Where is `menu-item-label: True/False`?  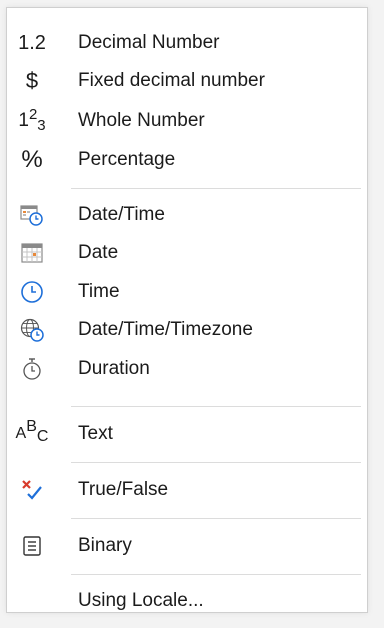 menu-item-label: True/False is located at coordinates (123, 489).